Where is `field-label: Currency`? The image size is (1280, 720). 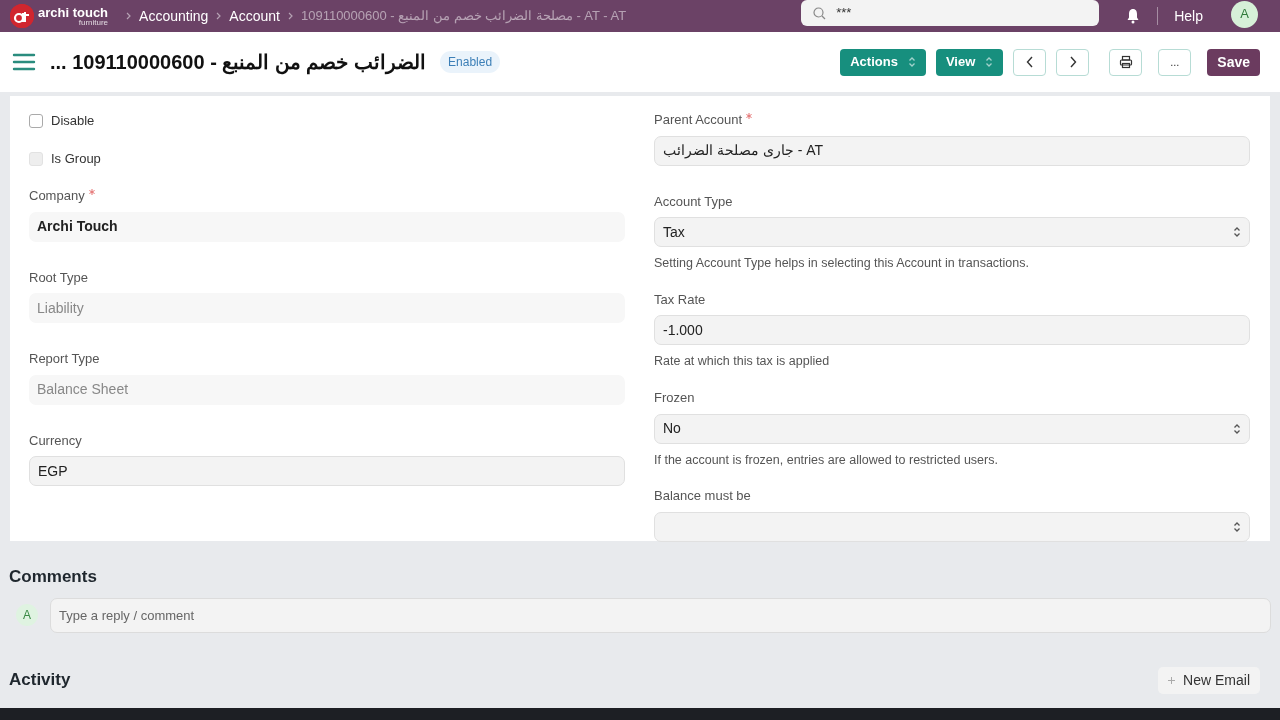
field-label: Currency is located at coordinates (55, 440).